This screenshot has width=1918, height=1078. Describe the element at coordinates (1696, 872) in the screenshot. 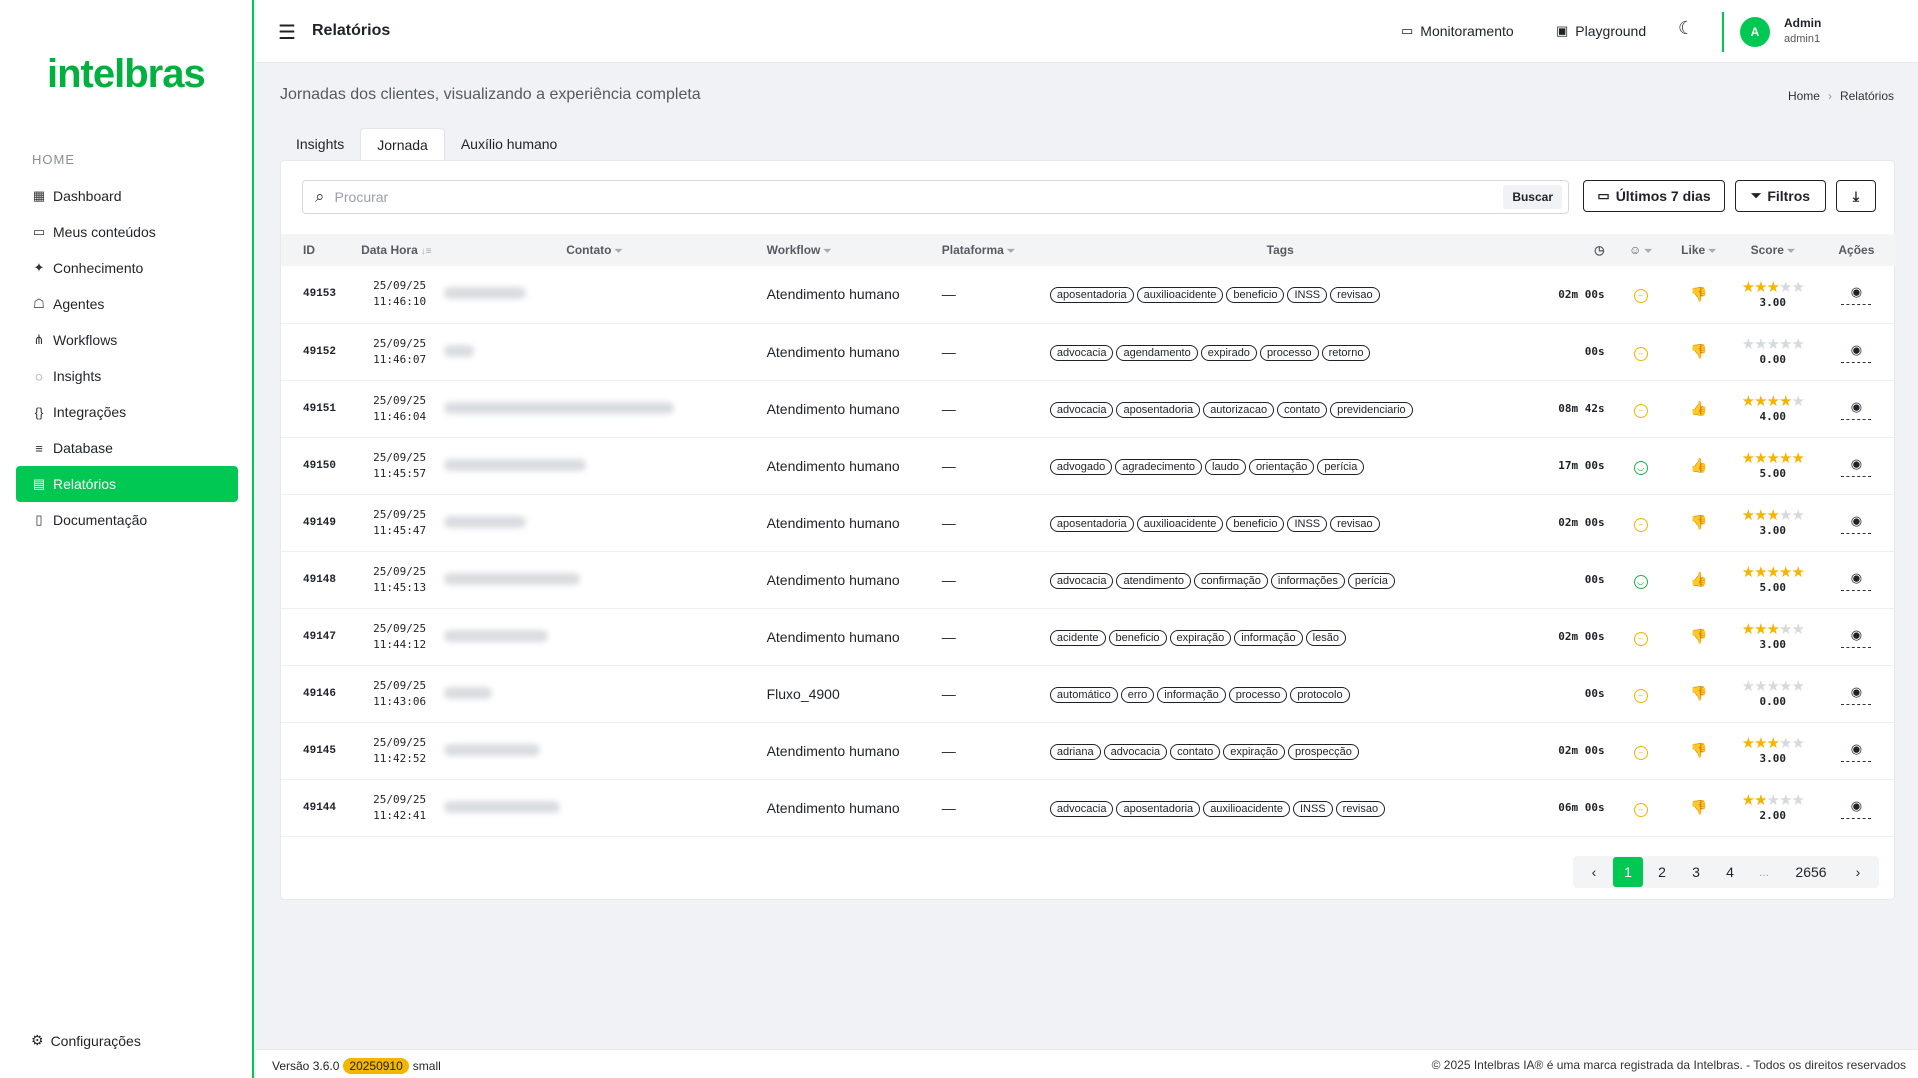

I see `page-button-3: 3` at that location.